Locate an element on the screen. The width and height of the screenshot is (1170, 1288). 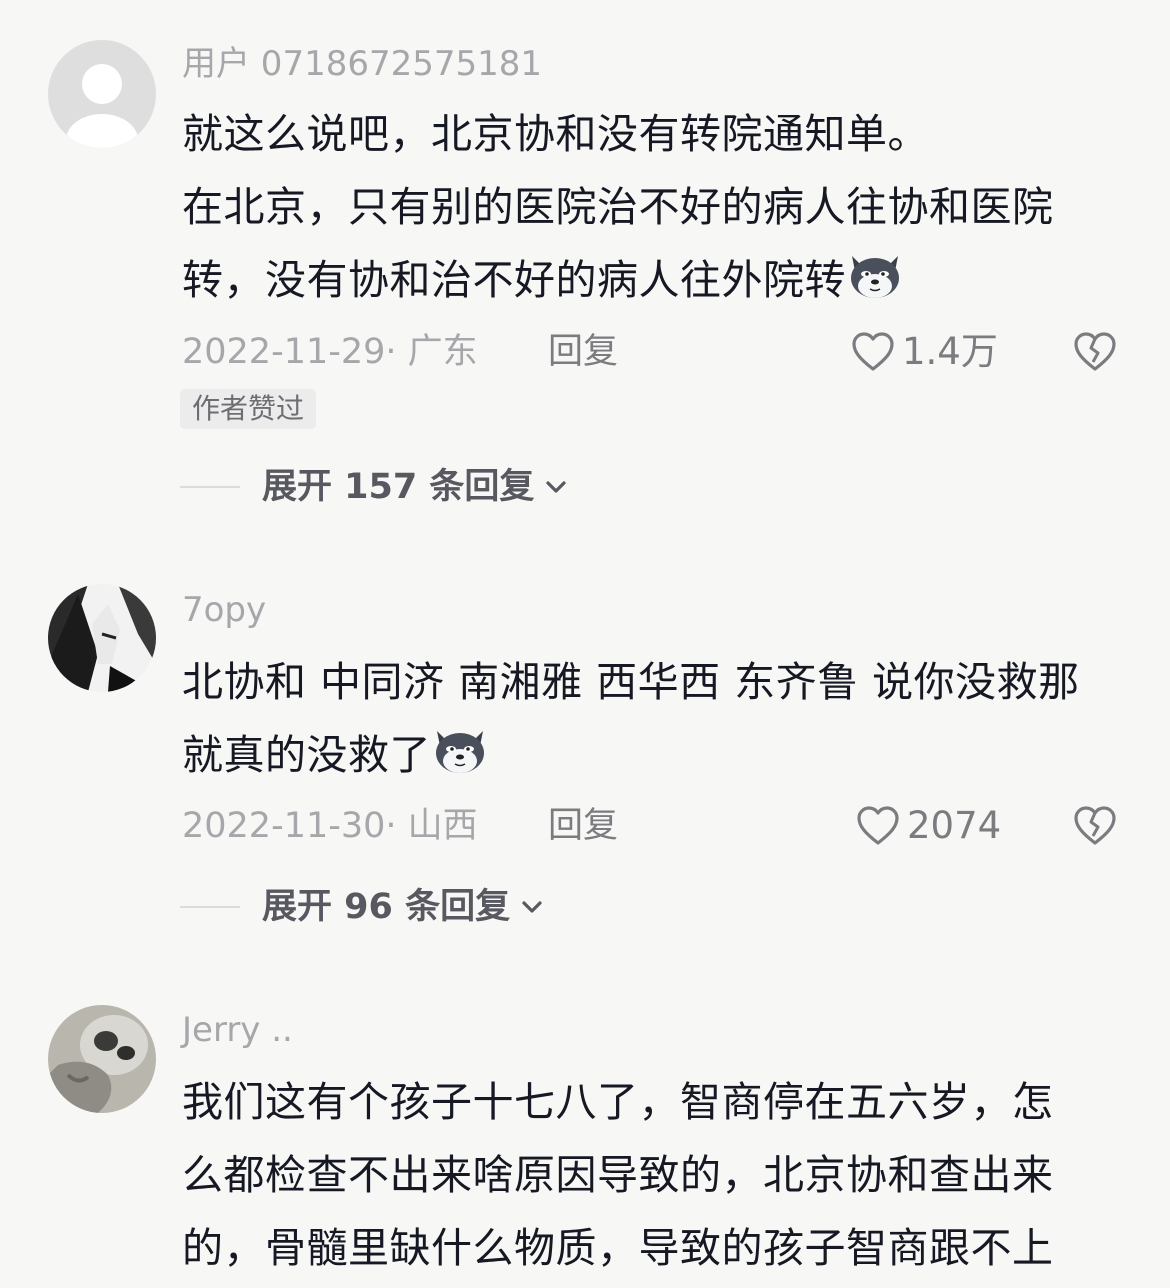
expand-replies-label: 展开 96 条回复 is located at coordinates (386, 907).